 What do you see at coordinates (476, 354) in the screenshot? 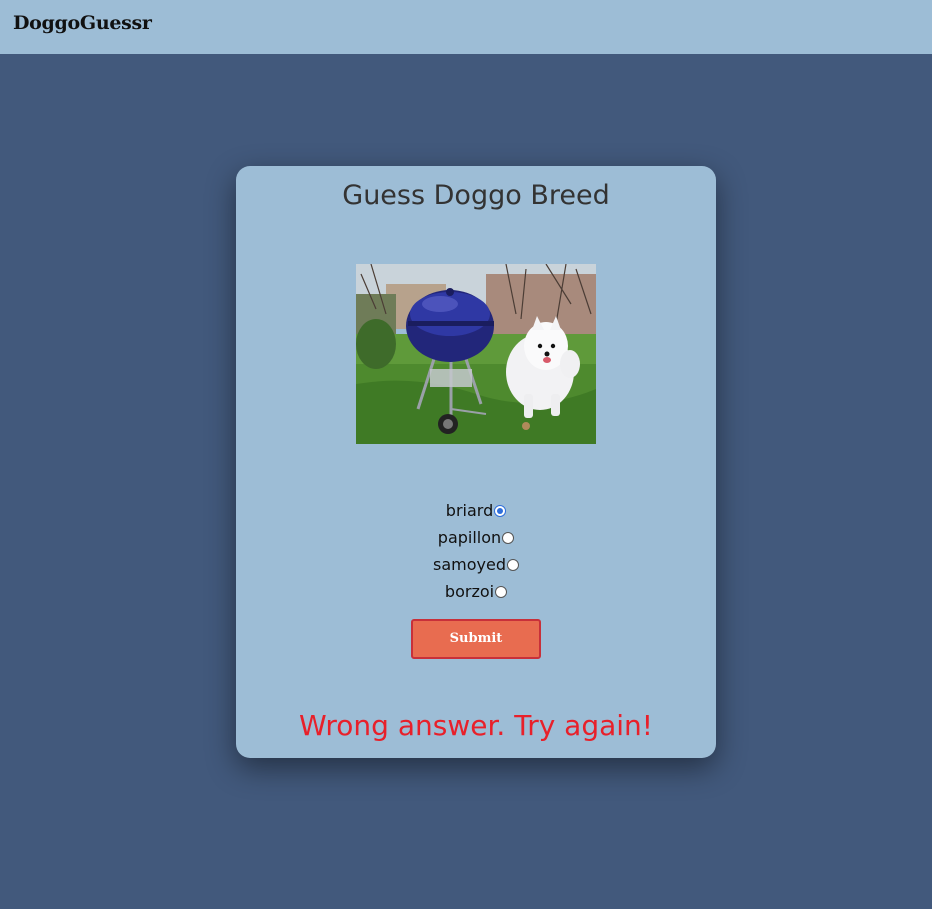
I see `dog-photo` at bounding box center [476, 354].